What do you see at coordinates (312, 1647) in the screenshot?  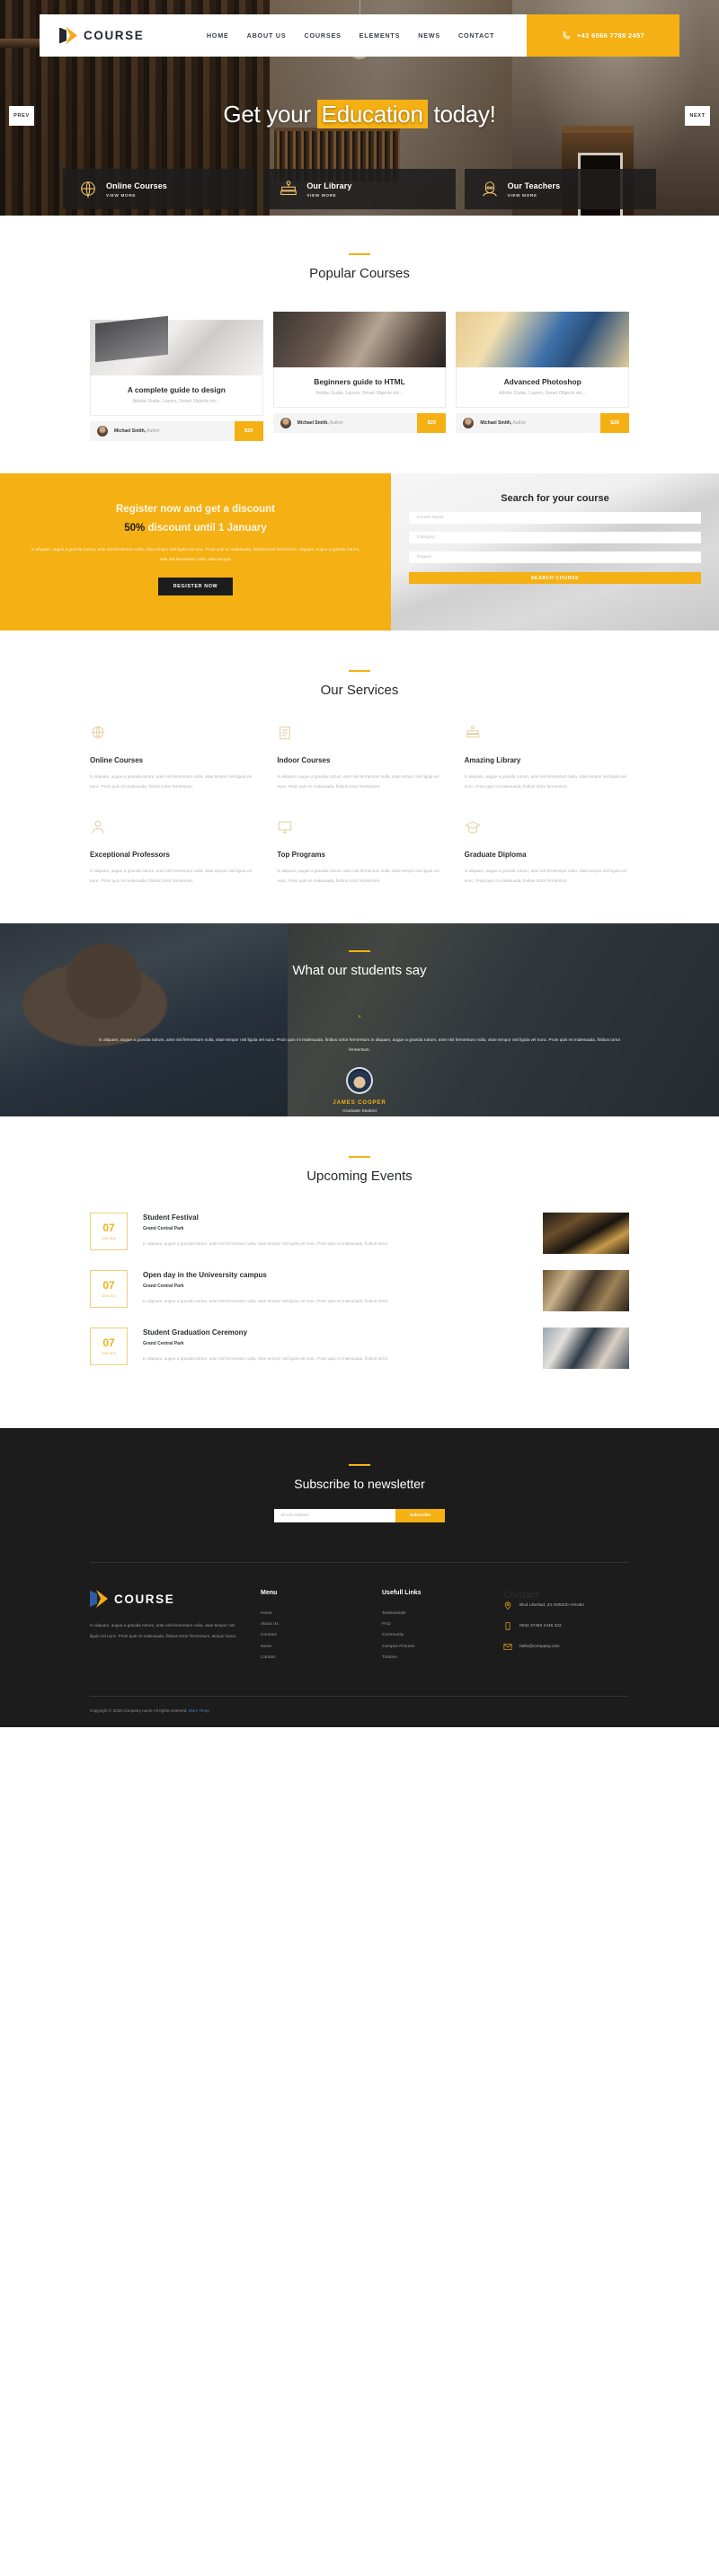 I see `footer-menu-news: News` at bounding box center [312, 1647].